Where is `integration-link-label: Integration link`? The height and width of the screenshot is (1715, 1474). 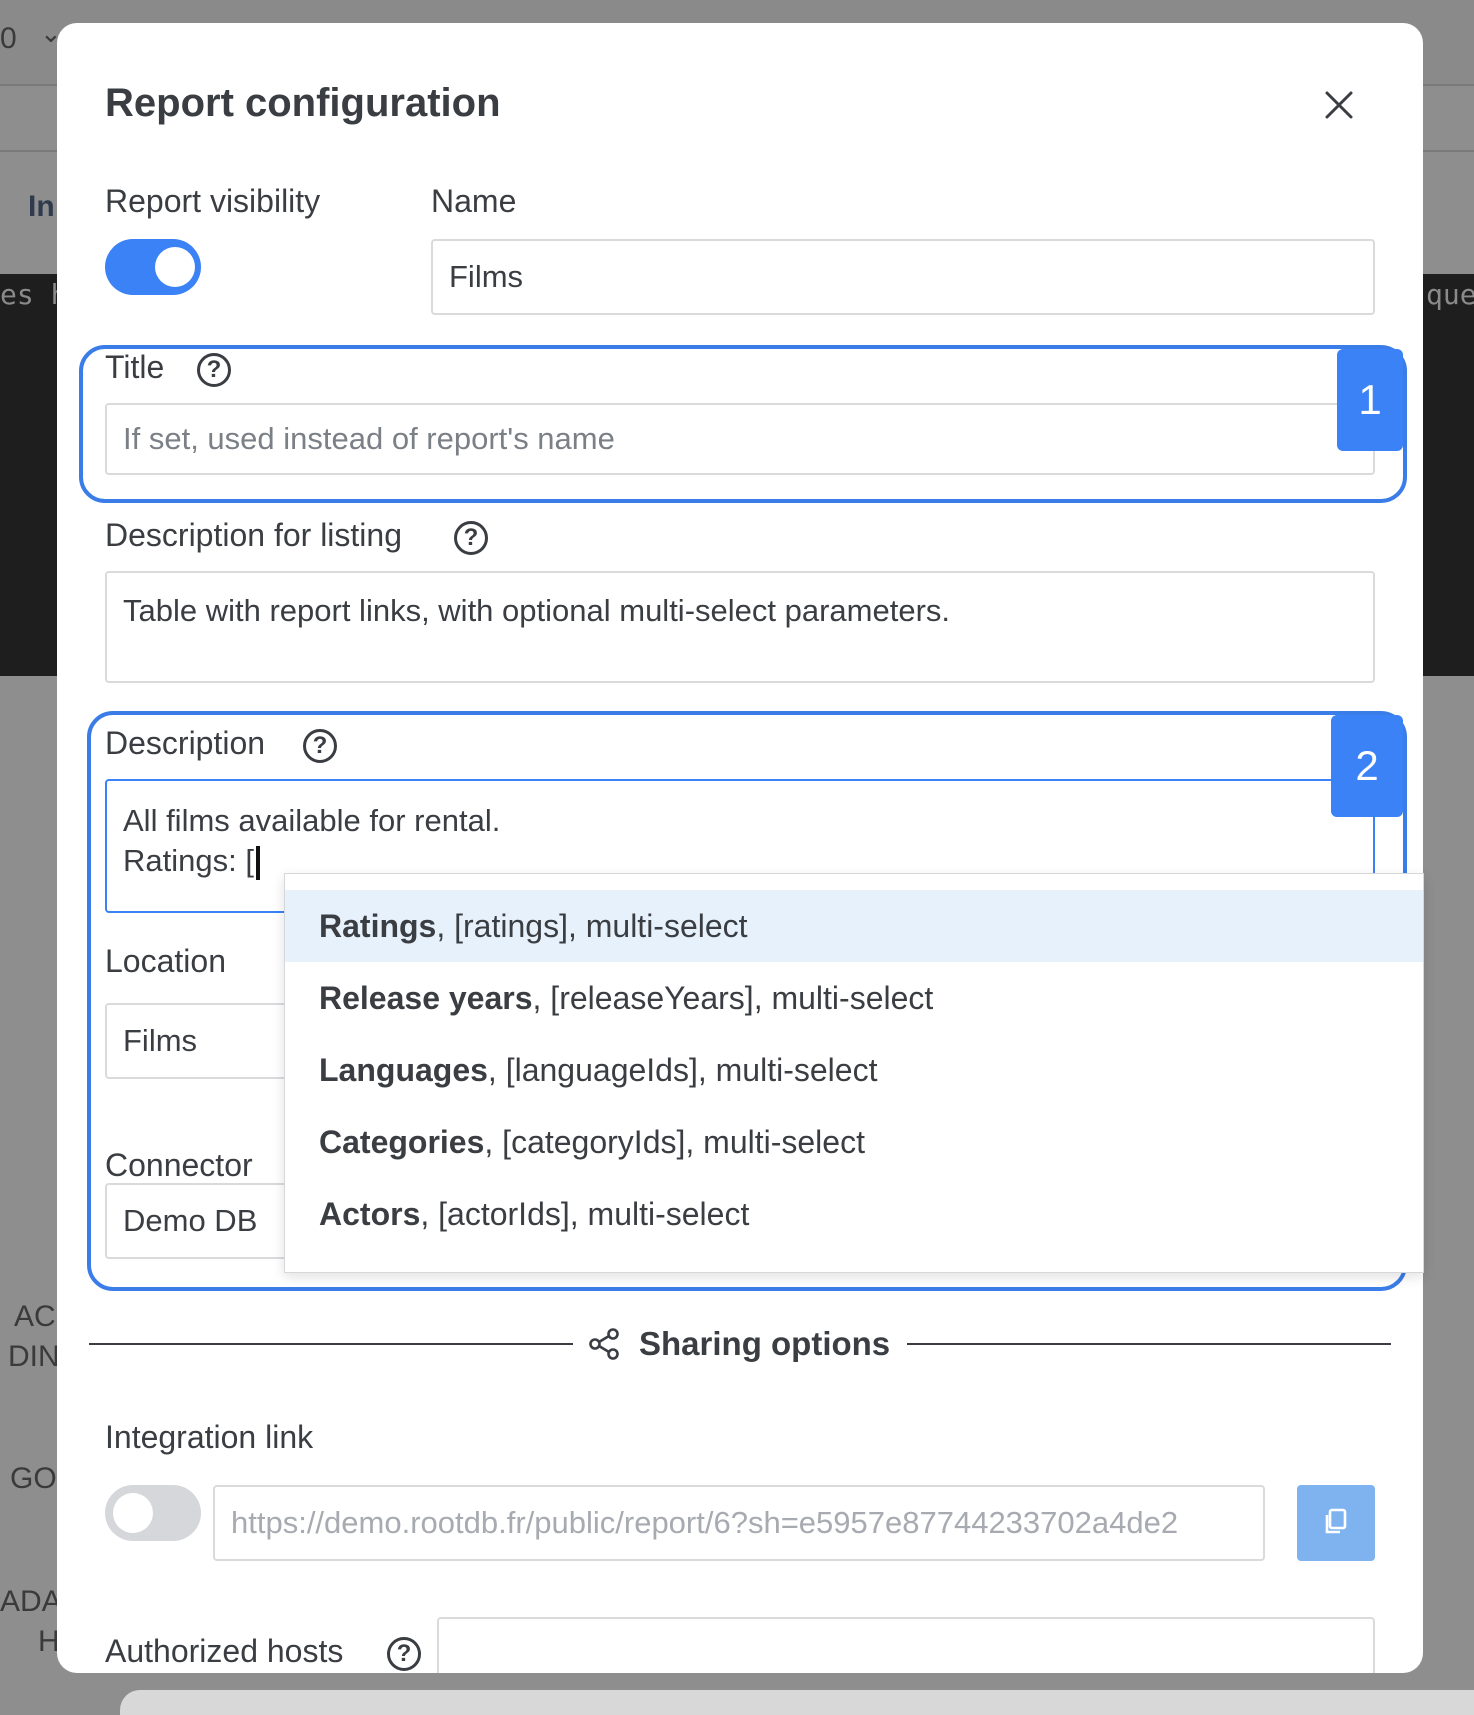
integration-link-label: Integration link is located at coordinates (209, 1437).